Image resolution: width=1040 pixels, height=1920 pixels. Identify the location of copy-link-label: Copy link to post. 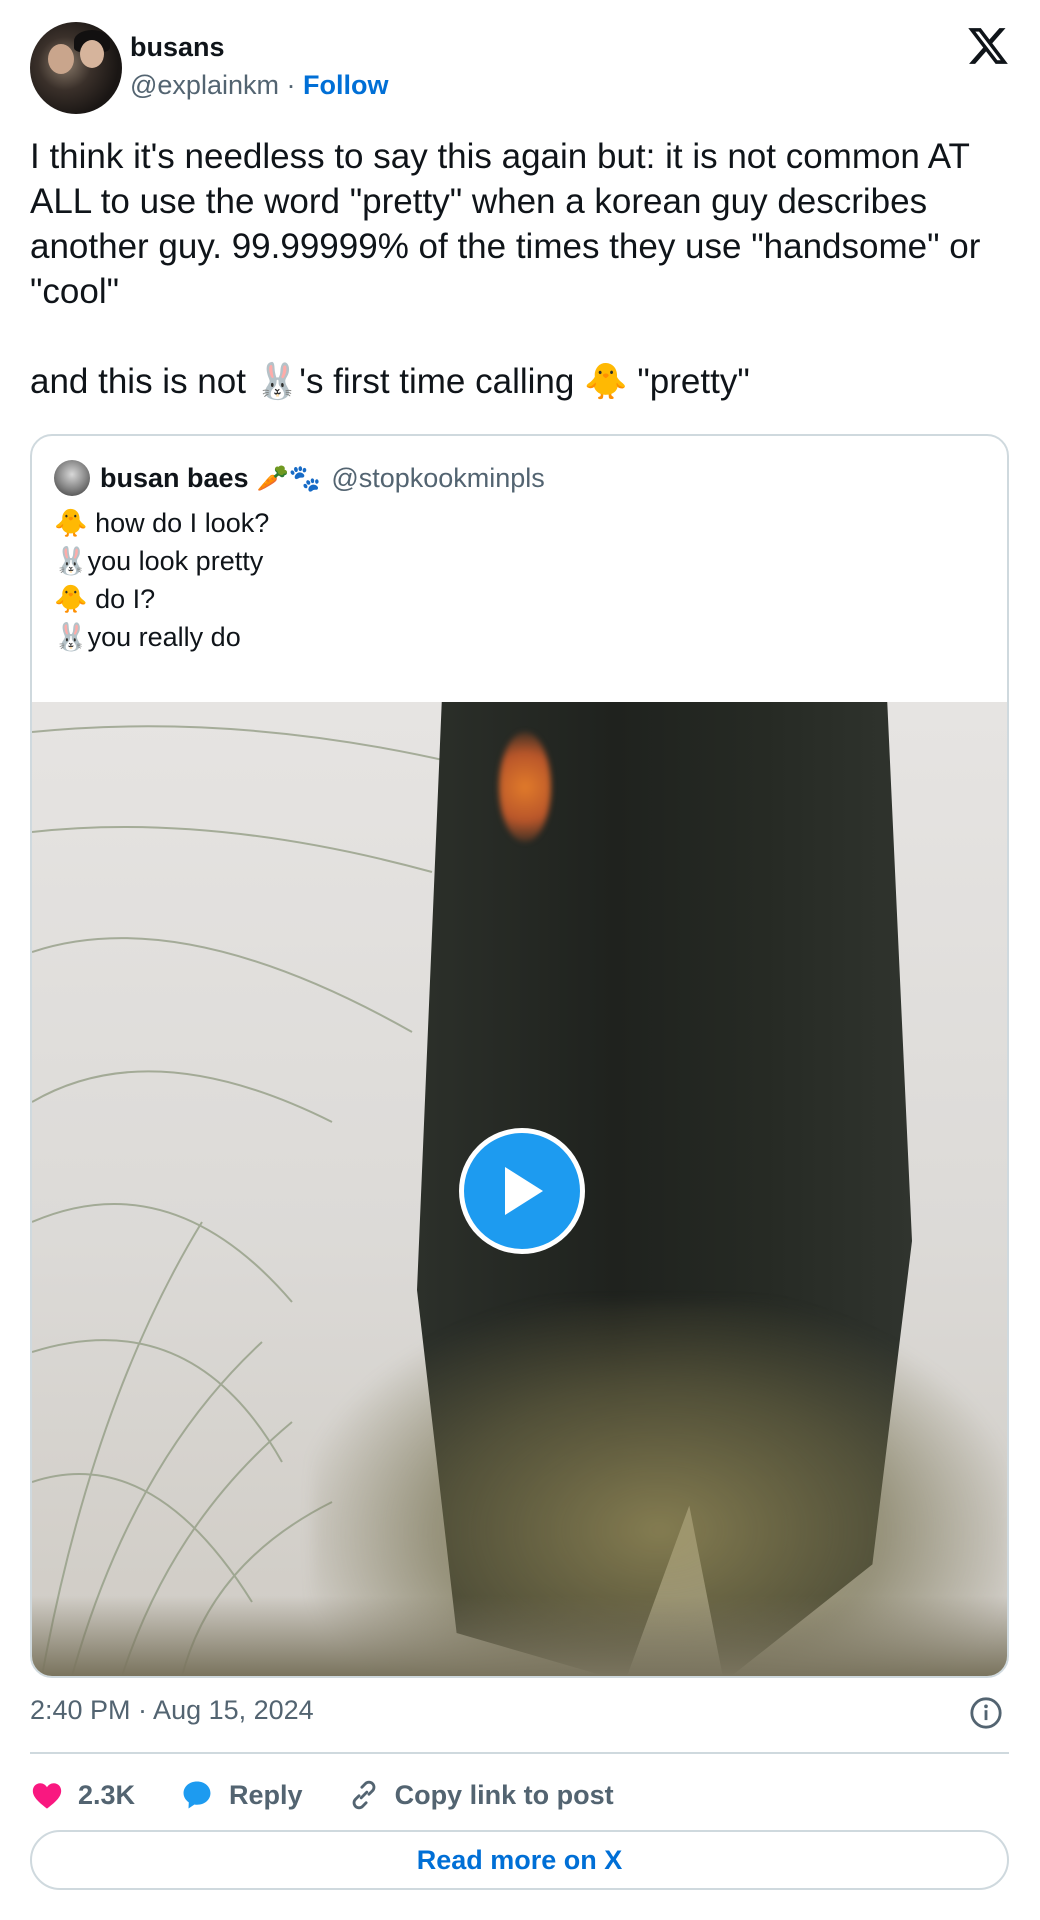
(504, 1794).